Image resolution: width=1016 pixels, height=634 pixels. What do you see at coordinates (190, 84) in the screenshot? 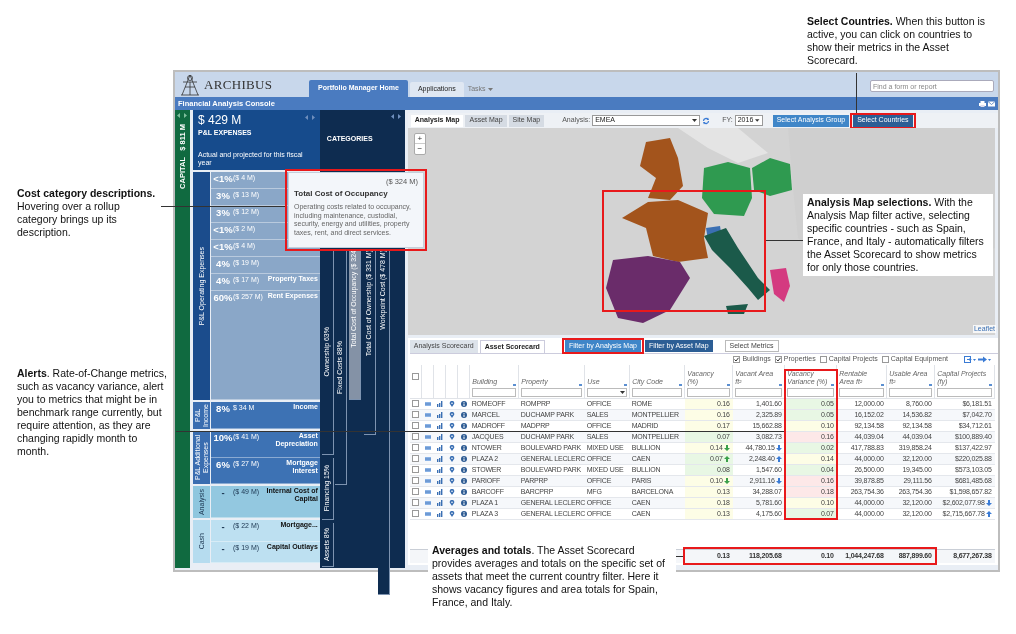
I see `logo-icon` at bounding box center [190, 84].